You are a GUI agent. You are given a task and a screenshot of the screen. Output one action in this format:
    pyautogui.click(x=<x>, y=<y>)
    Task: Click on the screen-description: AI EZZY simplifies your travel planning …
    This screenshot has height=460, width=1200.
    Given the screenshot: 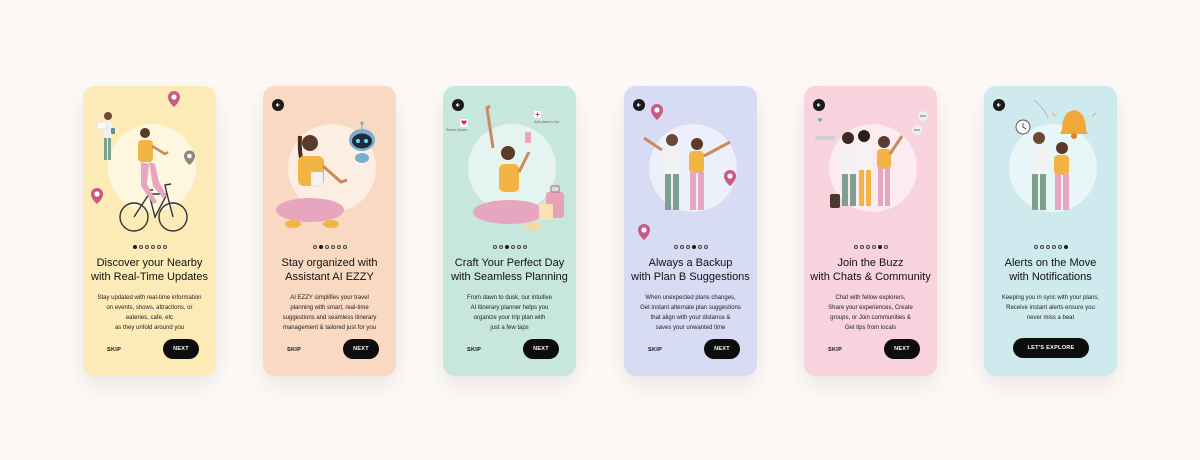 What is the action you would take?
    pyautogui.click(x=329, y=313)
    